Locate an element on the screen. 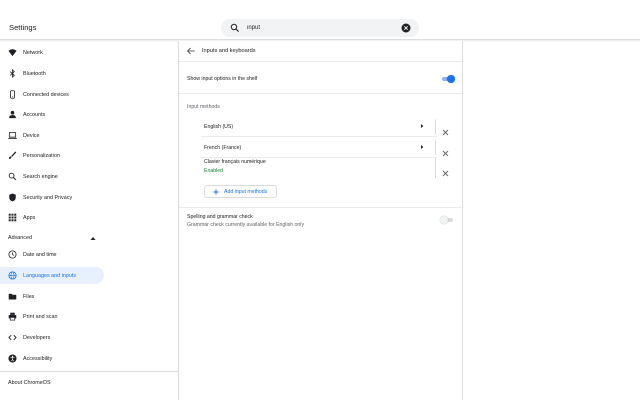 The height and width of the screenshot is (400, 640). accessibility-icon is located at coordinates (12, 358).